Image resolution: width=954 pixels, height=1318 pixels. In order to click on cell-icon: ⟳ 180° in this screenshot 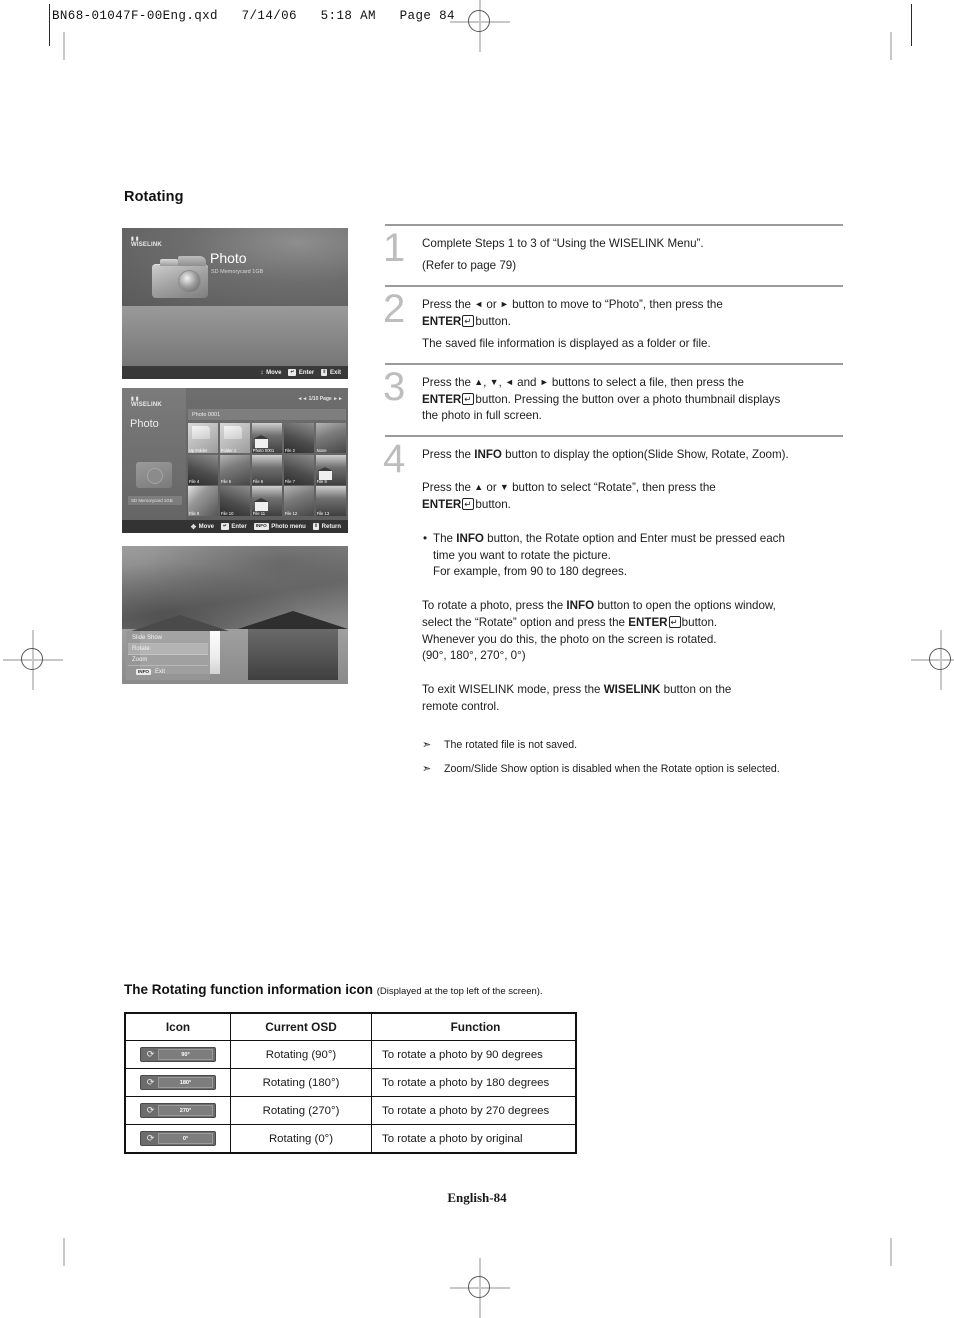, I will do `click(177, 1082)`.